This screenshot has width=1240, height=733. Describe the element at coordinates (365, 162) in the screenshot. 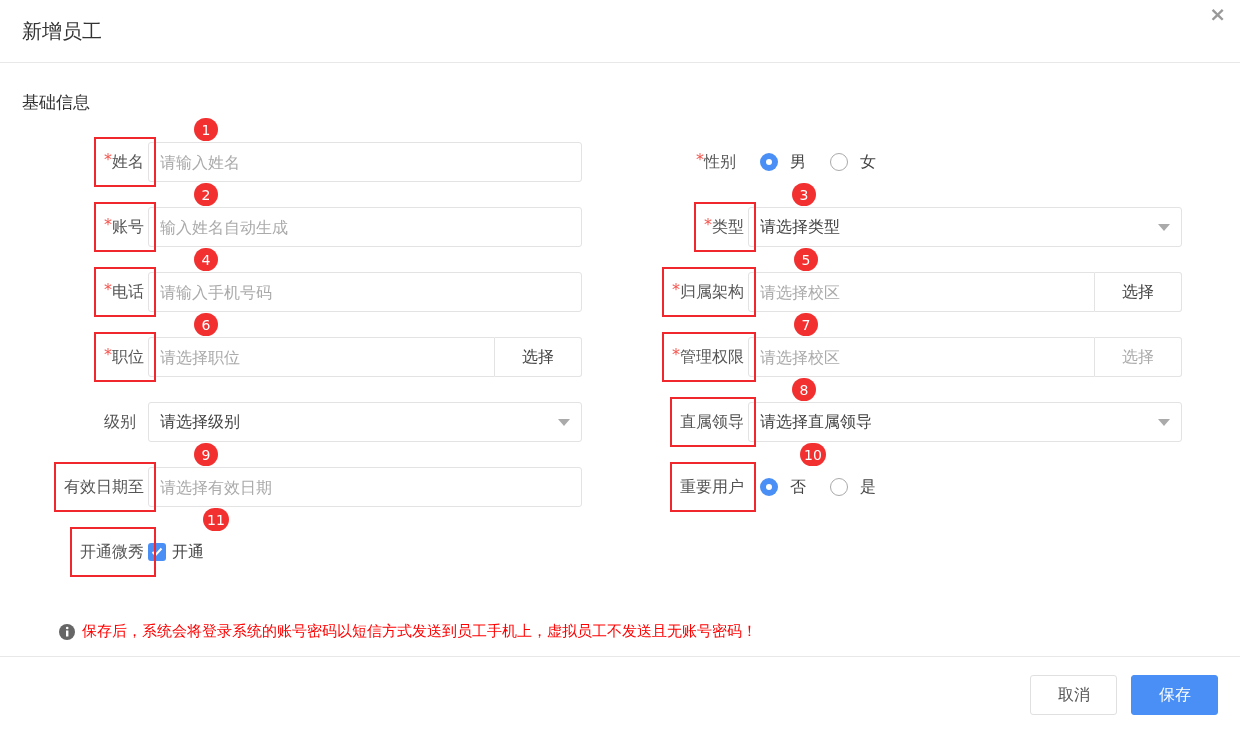

I see `text-input: 请输入姓名` at that location.